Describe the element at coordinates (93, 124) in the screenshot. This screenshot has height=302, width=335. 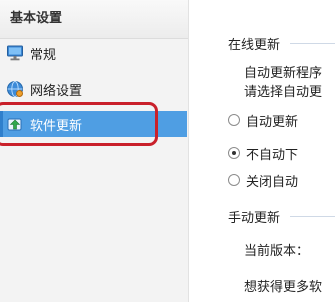
I see `sidebar-item-software-update: 软件更新` at that location.